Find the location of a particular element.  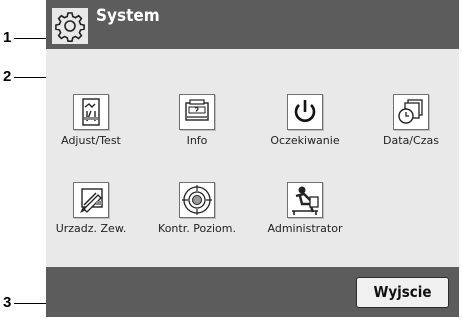

callout-1: 1 is located at coordinates (7, 37).